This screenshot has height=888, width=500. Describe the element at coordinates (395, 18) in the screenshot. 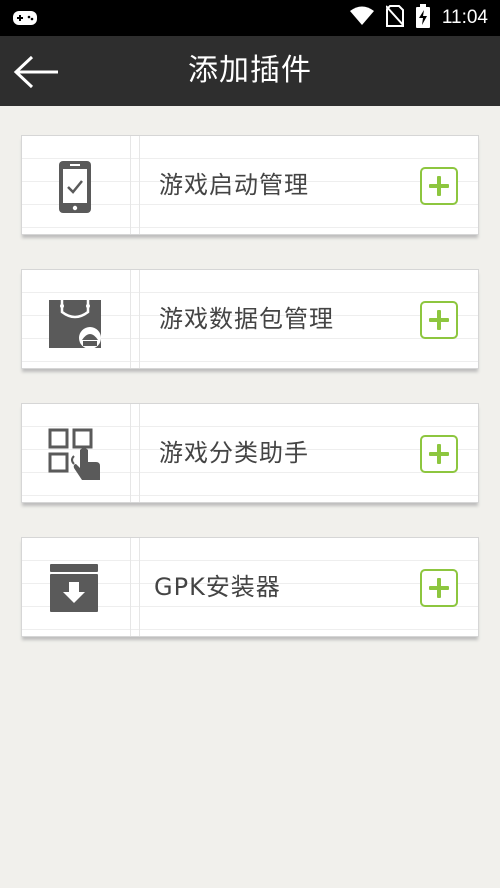

I see `no-sim-icon` at that location.